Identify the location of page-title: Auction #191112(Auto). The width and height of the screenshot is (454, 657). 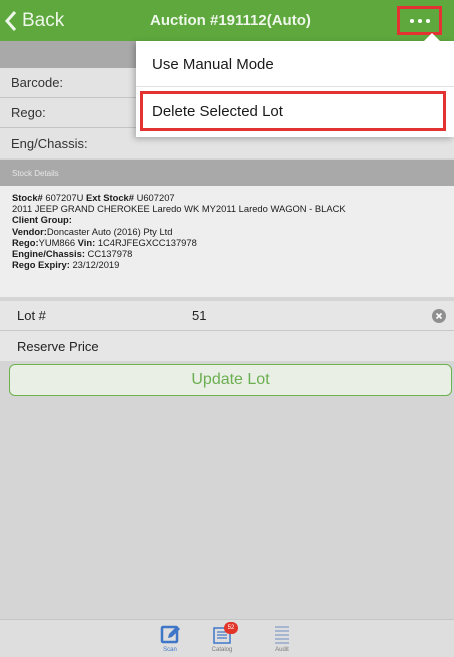
(230, 20).